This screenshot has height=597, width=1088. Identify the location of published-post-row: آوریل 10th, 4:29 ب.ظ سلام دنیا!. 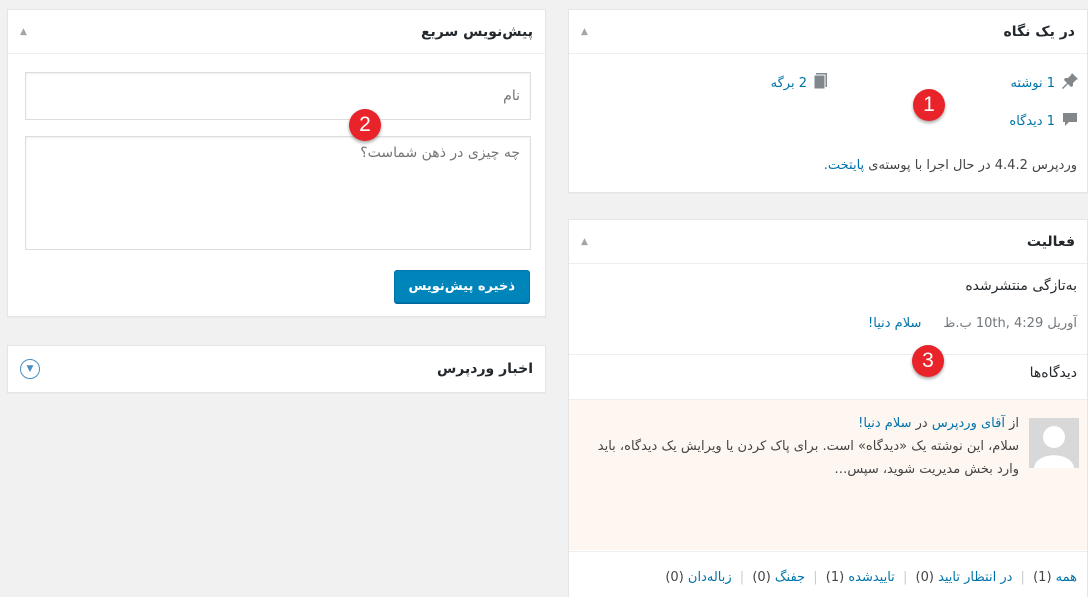
(828, 323).